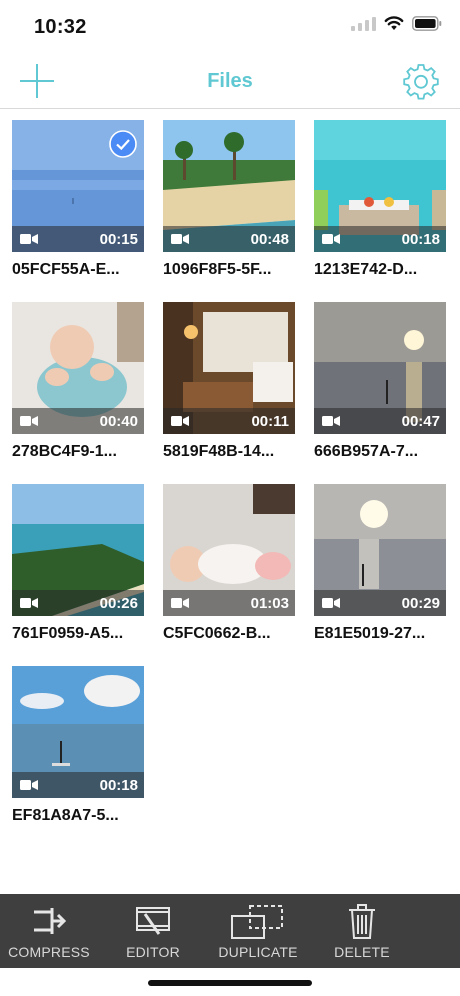 The height and width of the screenshot is (996, 460). Describe the element at coordinates (420, 603) in the screenshot. I see `duration-label: 00:29` at that location.